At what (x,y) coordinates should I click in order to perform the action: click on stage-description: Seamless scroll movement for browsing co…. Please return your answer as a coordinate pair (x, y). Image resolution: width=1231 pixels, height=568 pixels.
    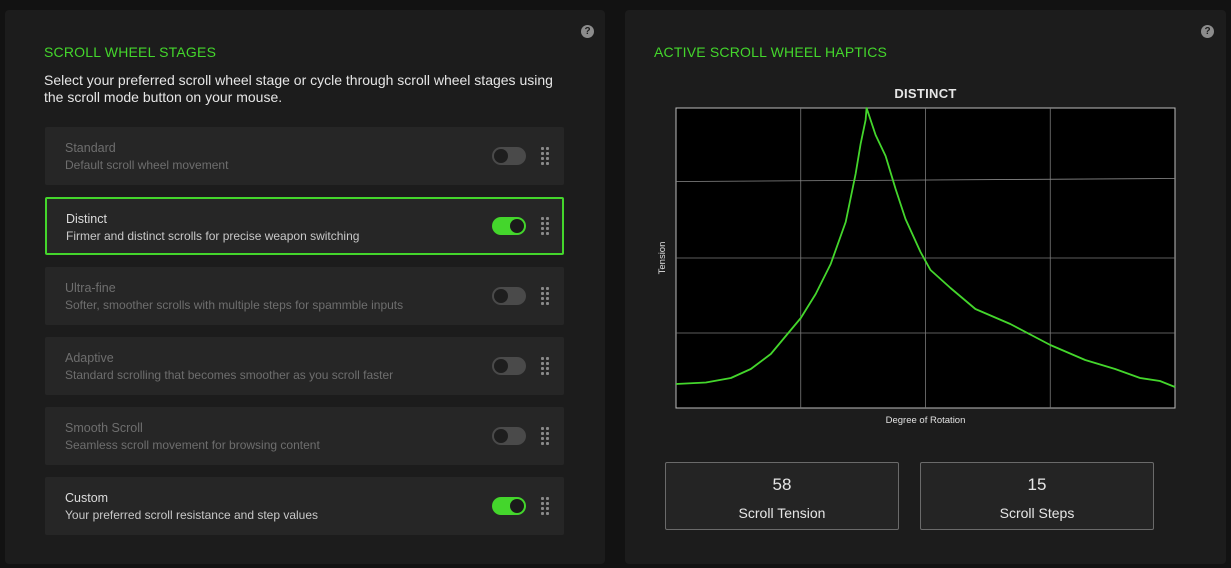
    Looking at the image, I should click on (192, 445).